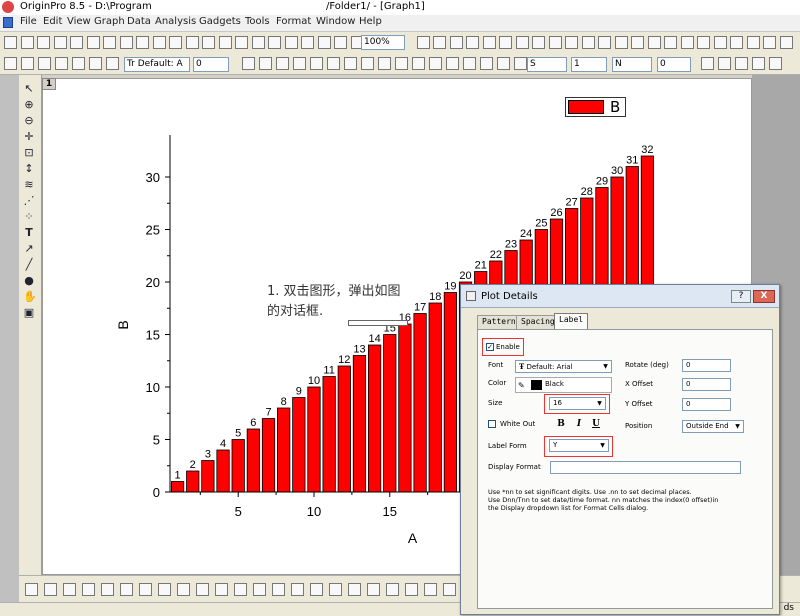  Describe the element at coordinates (238, 511) in the screenshot. I see `x-tick-label: 5` at that location.